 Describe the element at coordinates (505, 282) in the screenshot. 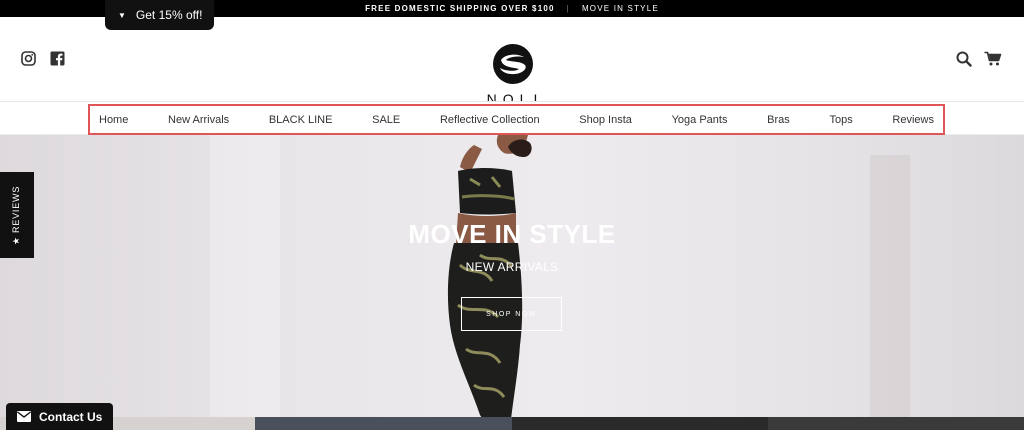

I see `hero-model-image` at that location.